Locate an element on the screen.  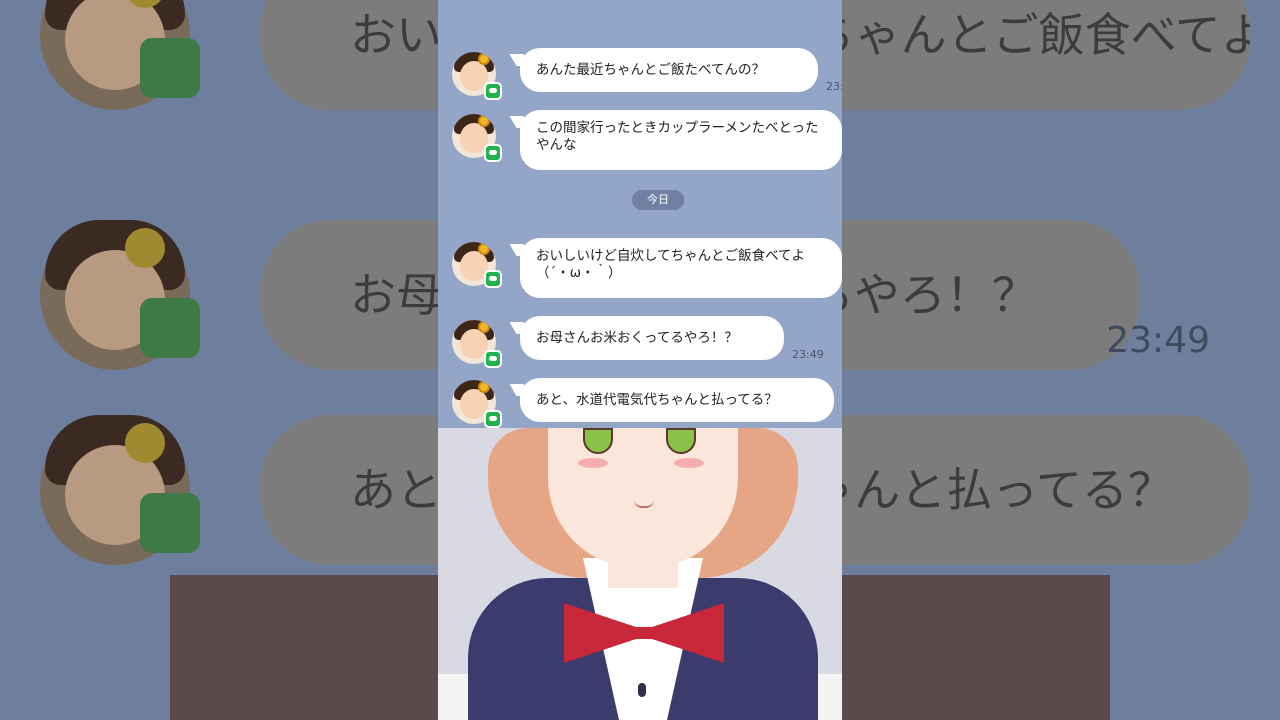
message-bubble: おいしいけど自炊してちゃんとご飯食べてよ（´・ω・｀） is located at coordinates (681, 268).